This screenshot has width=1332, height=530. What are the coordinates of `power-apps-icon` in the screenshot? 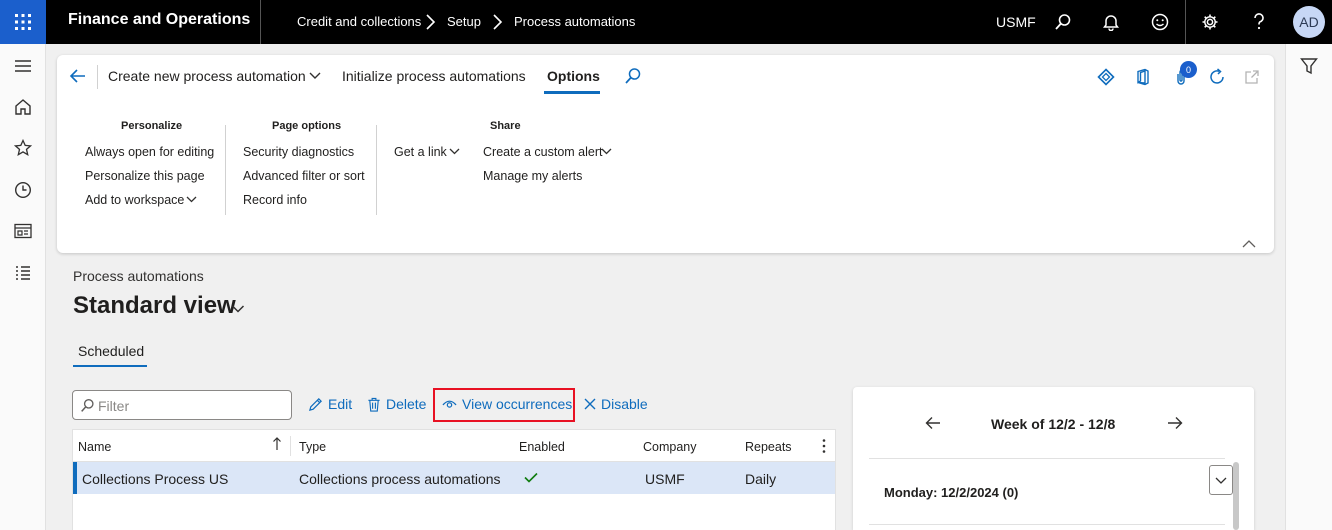 It's located at (1106, 77).